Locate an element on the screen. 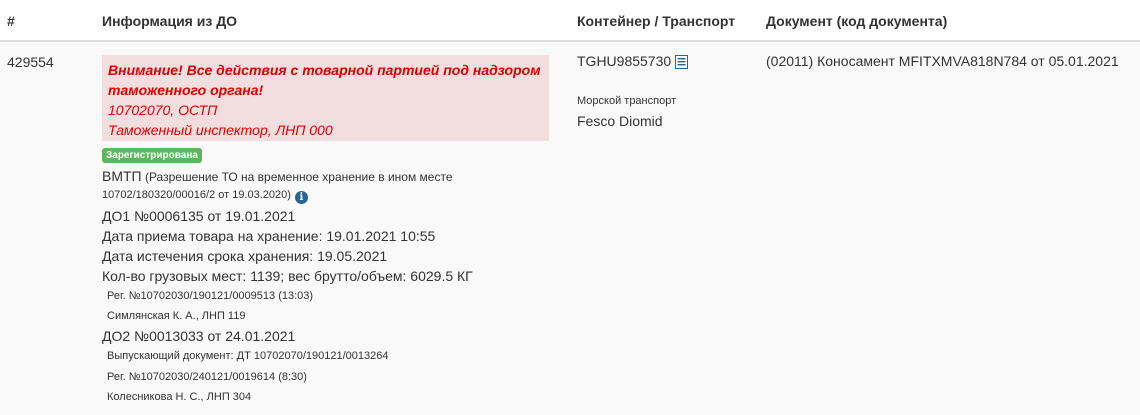 This screenshot has height=415, width=1140. header-document: Документ (код документа) is located at coordinates (857, 21).